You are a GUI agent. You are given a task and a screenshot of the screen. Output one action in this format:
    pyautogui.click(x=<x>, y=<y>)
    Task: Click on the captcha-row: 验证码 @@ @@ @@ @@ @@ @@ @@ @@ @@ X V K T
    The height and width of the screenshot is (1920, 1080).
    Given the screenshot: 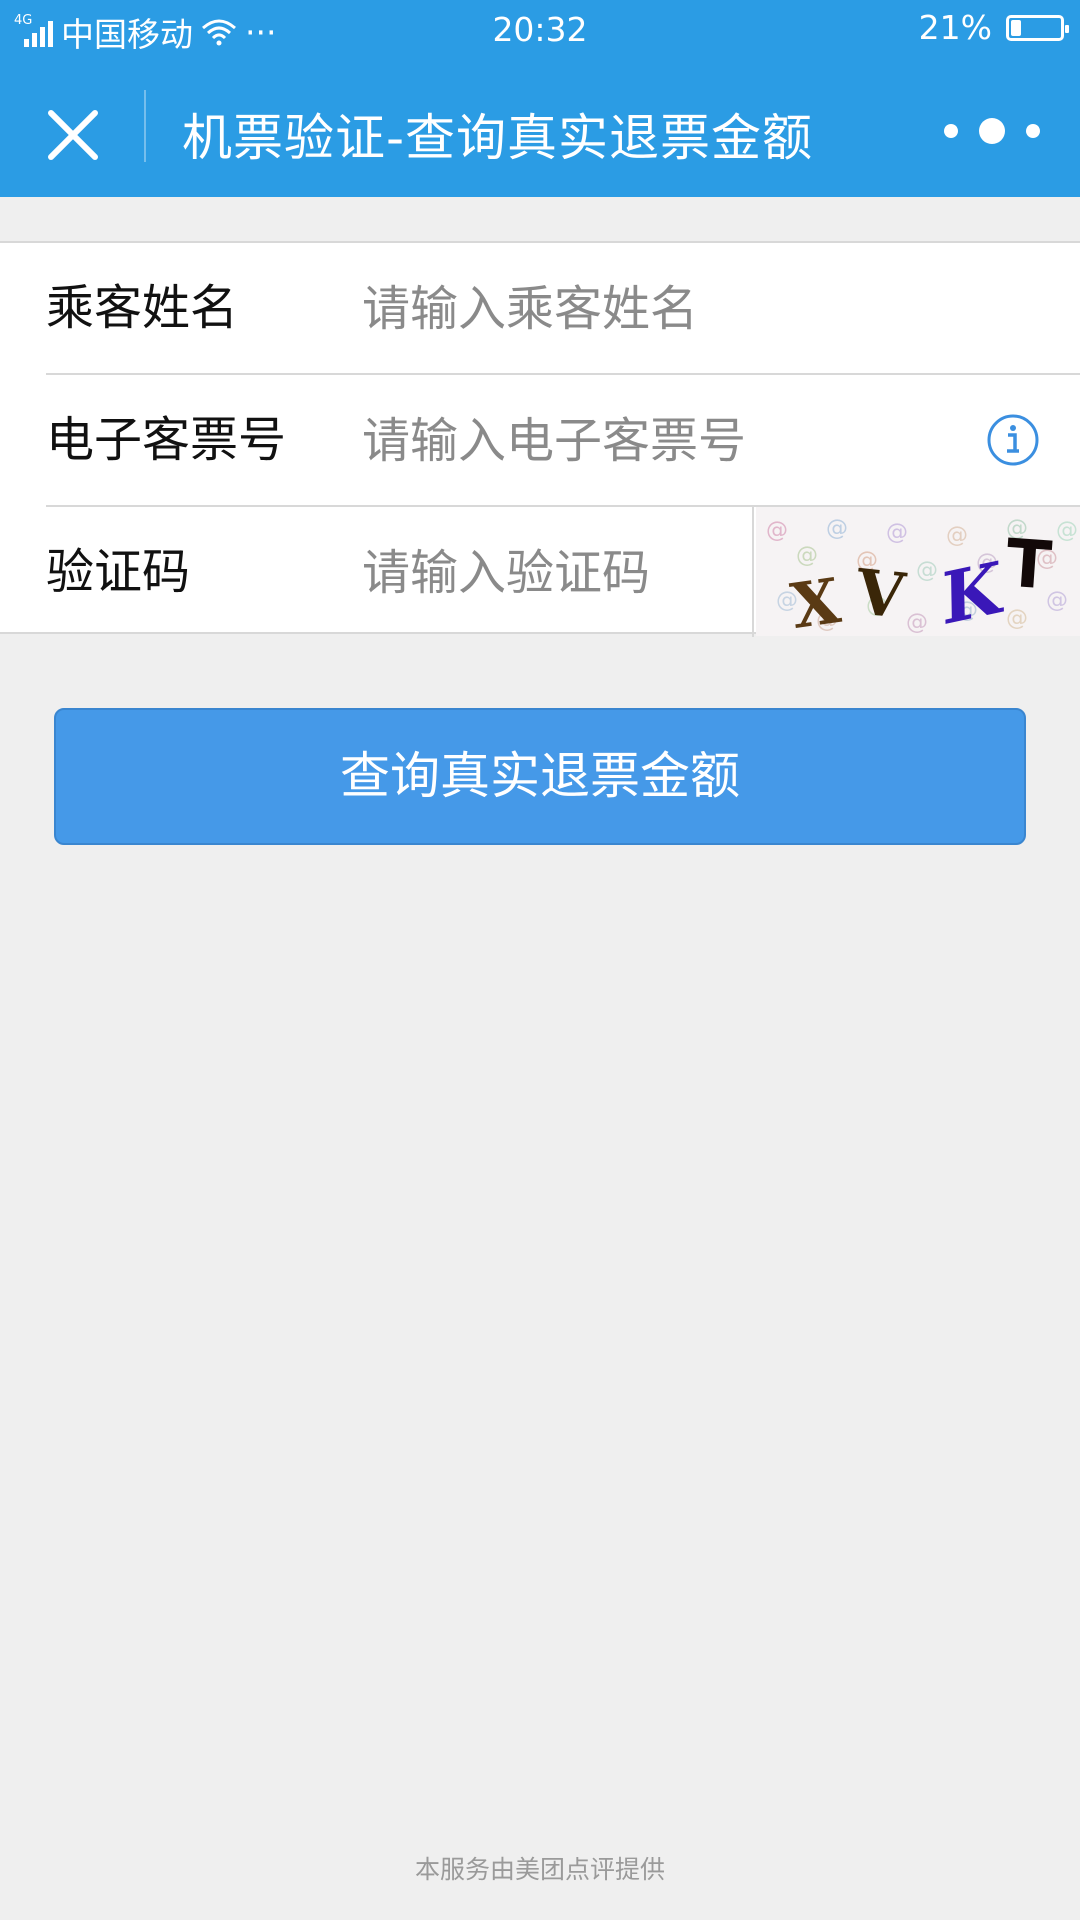 What is the action you would take?
    pyautogui.click(x=540, y=572)
    